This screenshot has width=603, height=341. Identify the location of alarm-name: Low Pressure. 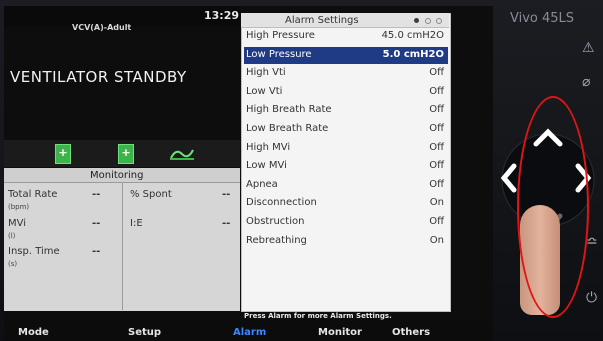
(279, 54).